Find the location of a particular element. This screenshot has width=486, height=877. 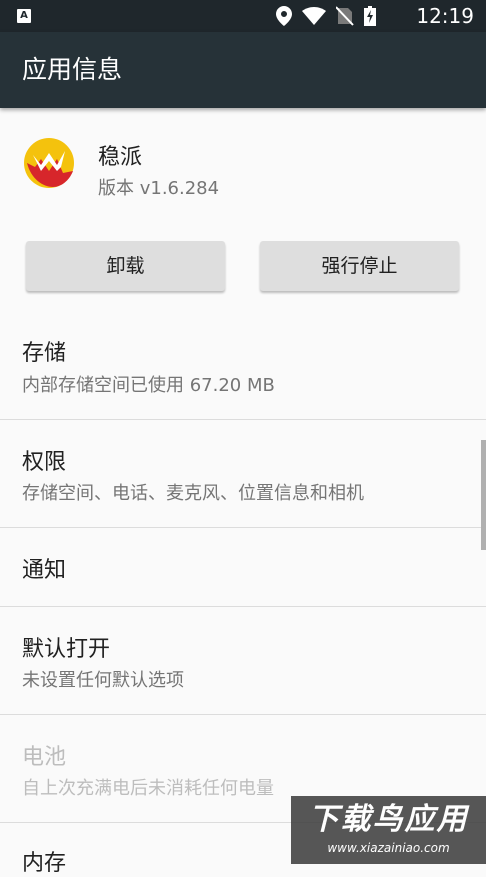

app-version: 版本 v1.6.284 is located at coordinates (159, 188).